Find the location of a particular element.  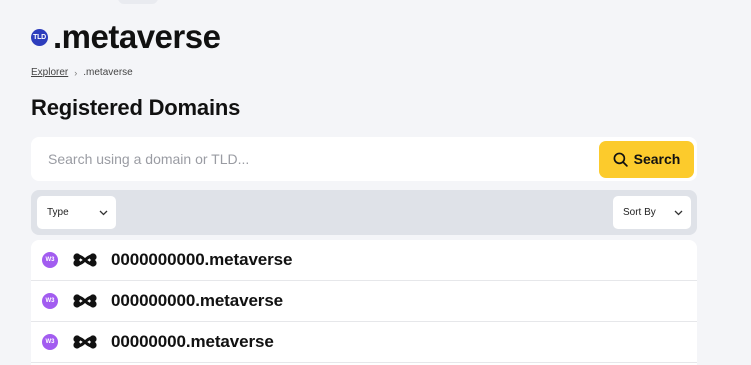

sort-select-label: Sort By is located at coordinates (639, 212).